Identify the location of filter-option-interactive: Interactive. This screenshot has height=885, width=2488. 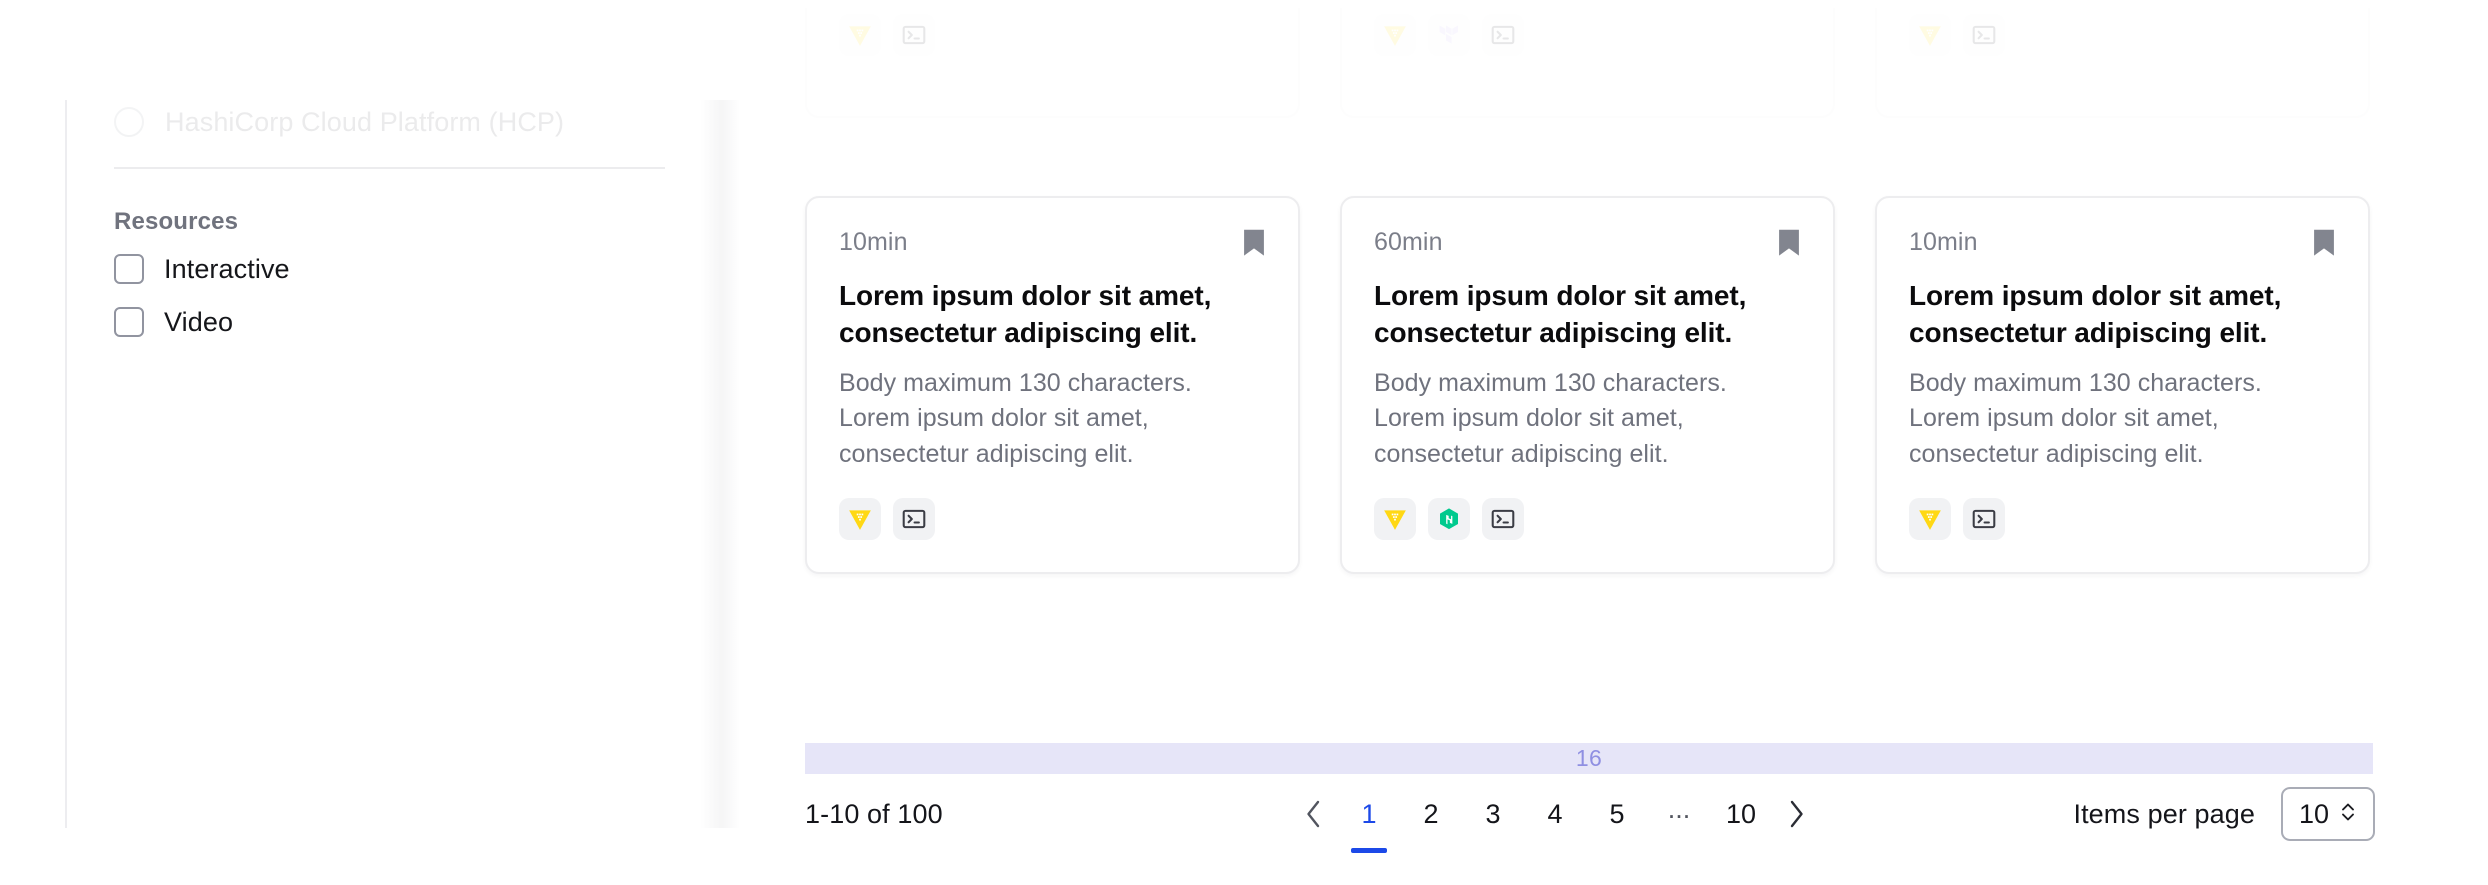
(412, 269).